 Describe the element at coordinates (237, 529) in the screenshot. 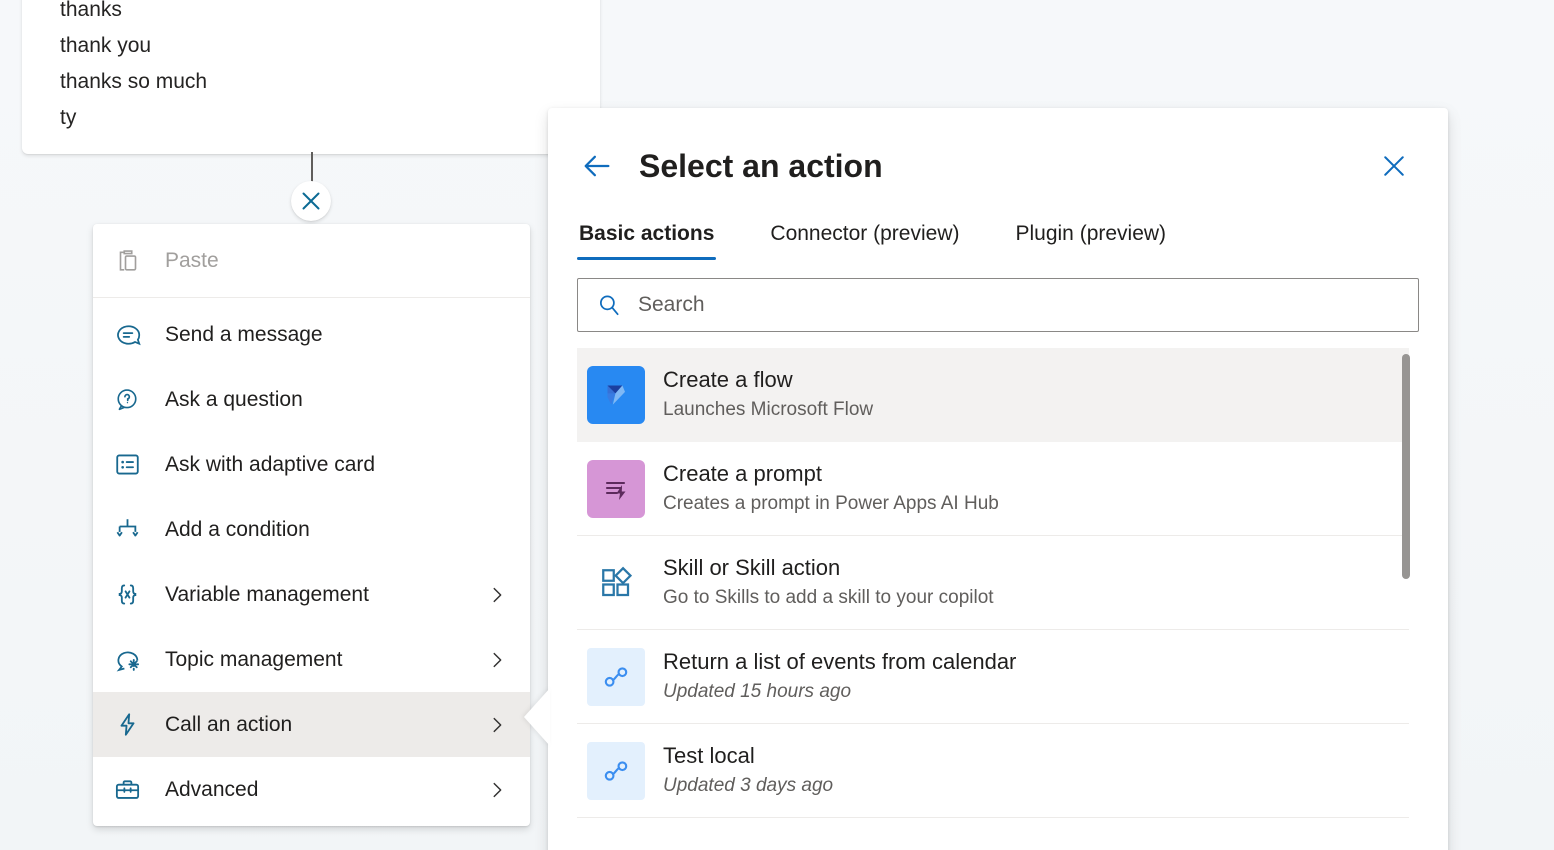

I see `menu-item-label: Add a condition` at that location.